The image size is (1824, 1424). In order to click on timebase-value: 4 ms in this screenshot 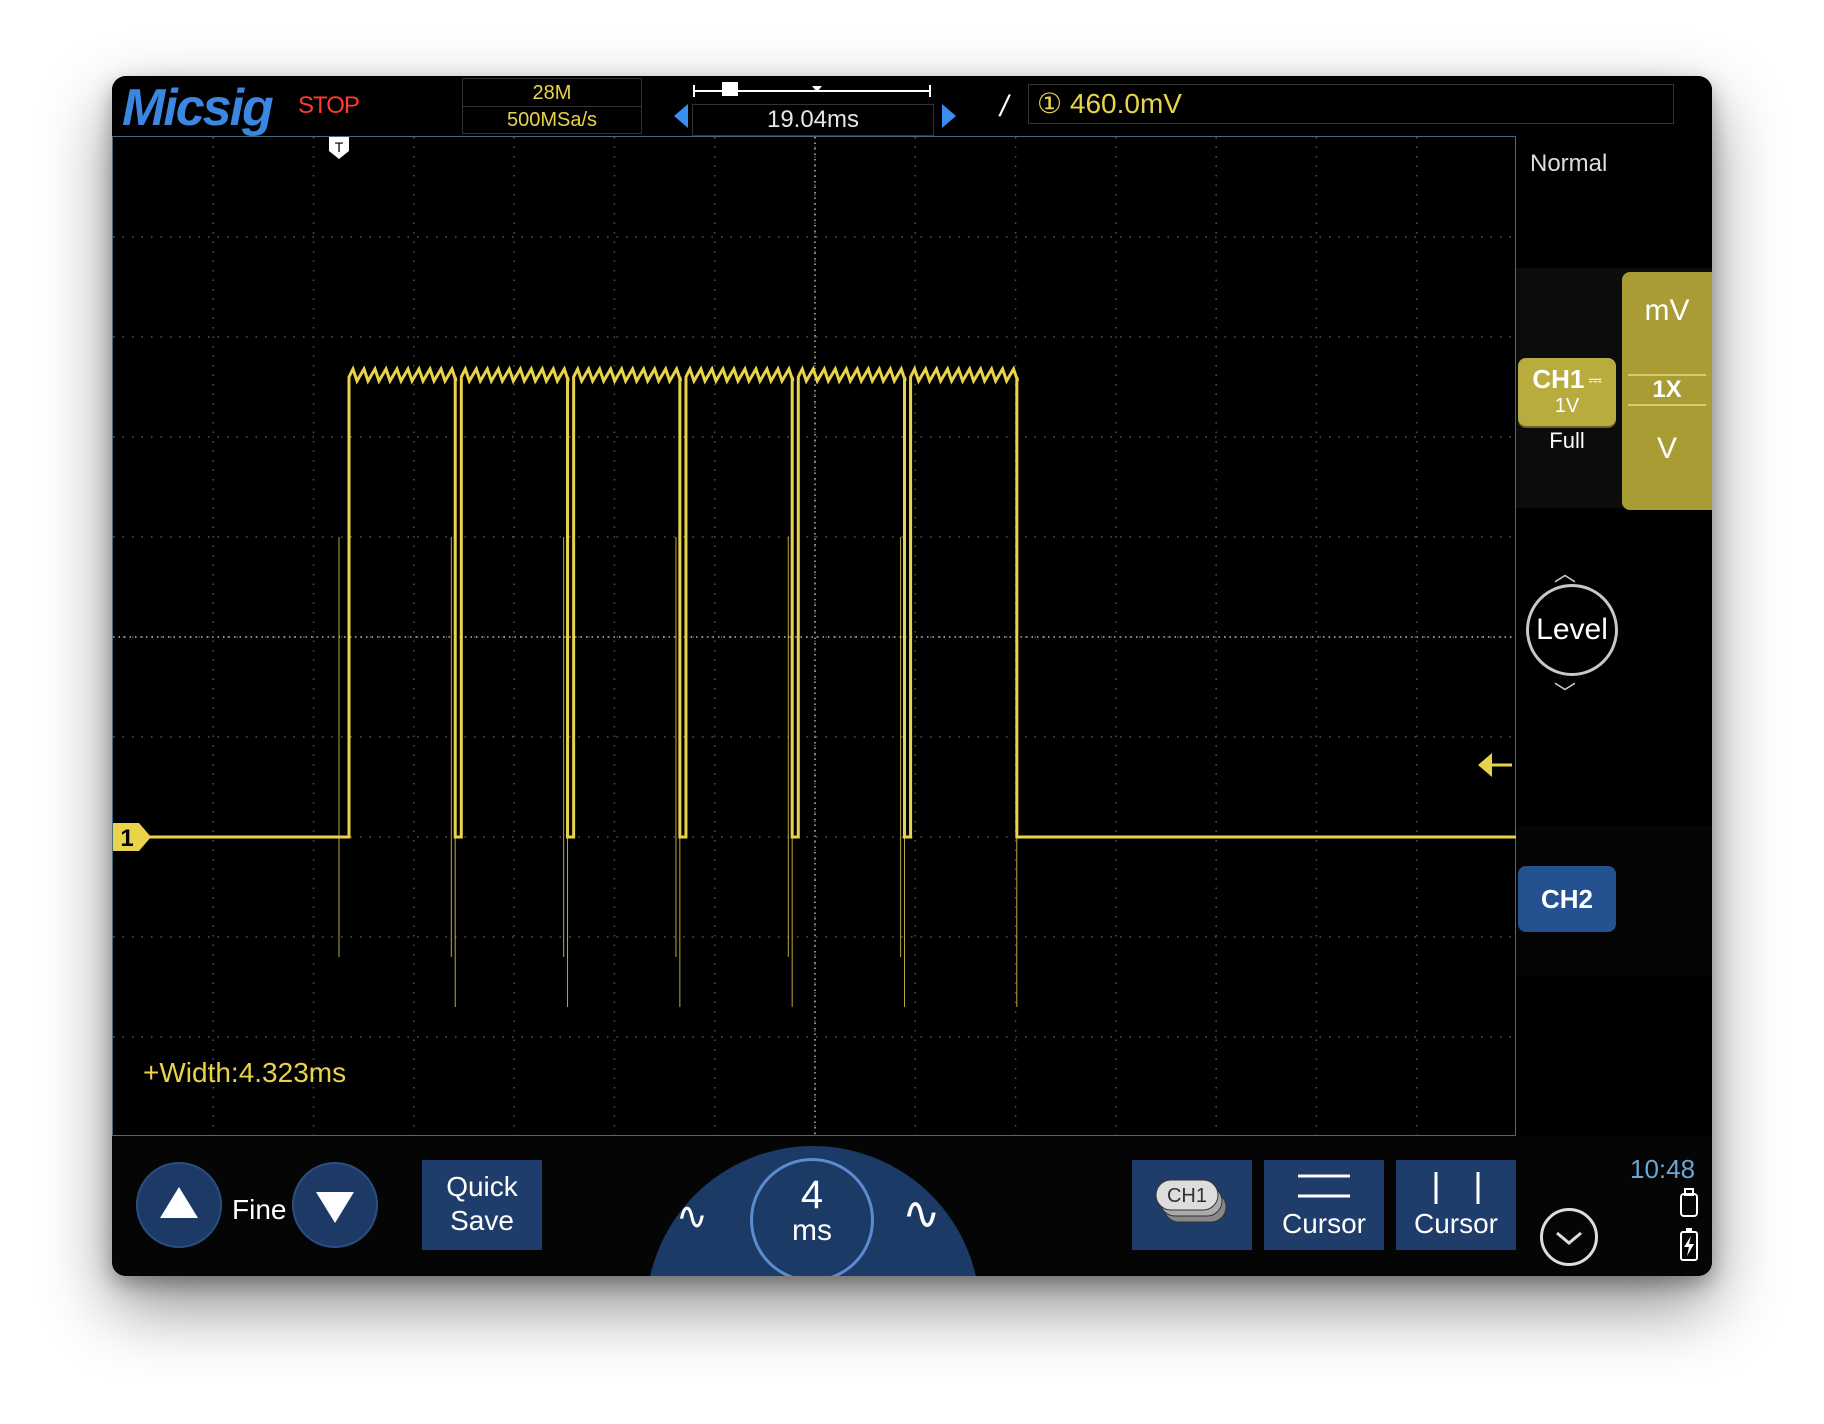, I will do `click(812, 1217)`.